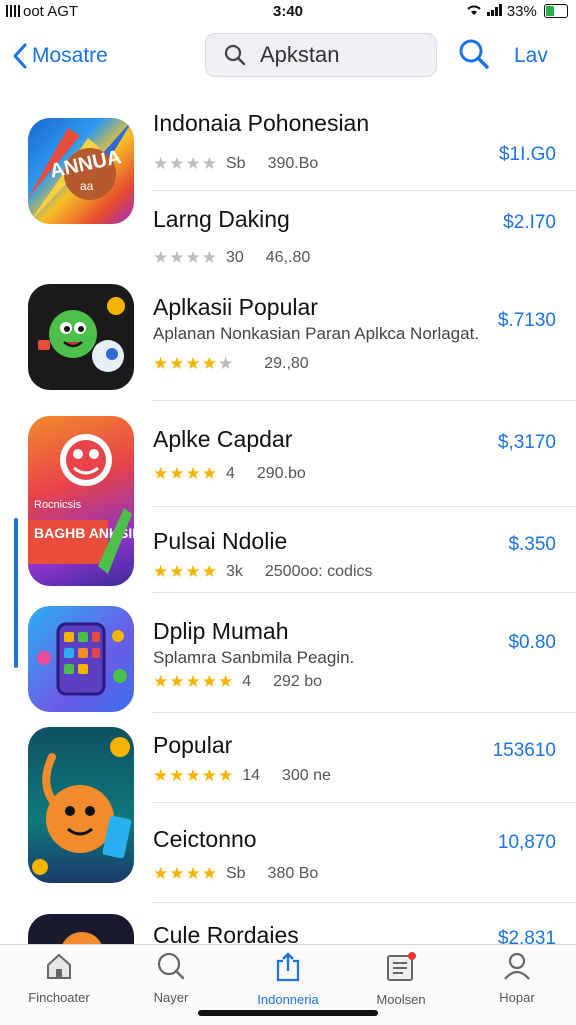  Describe the element at coordinates (221, 631) in the screenshot. I see `app-name: Dplip Mumah` at that location.